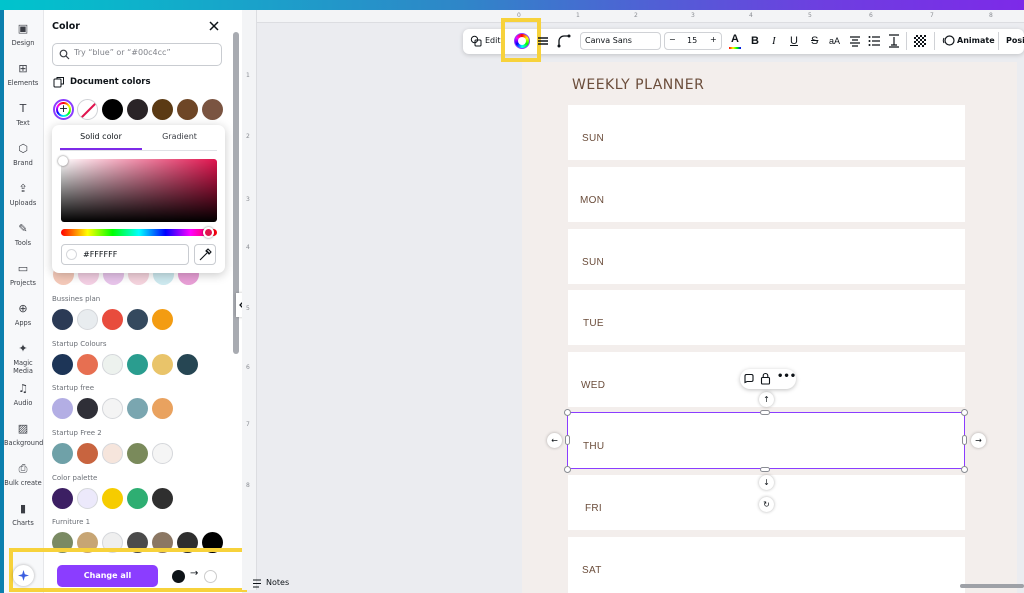  What do you see at coordinates (766, 565) in the screenshot?
I see `day-row-sat` at bounding box center [766, 565].